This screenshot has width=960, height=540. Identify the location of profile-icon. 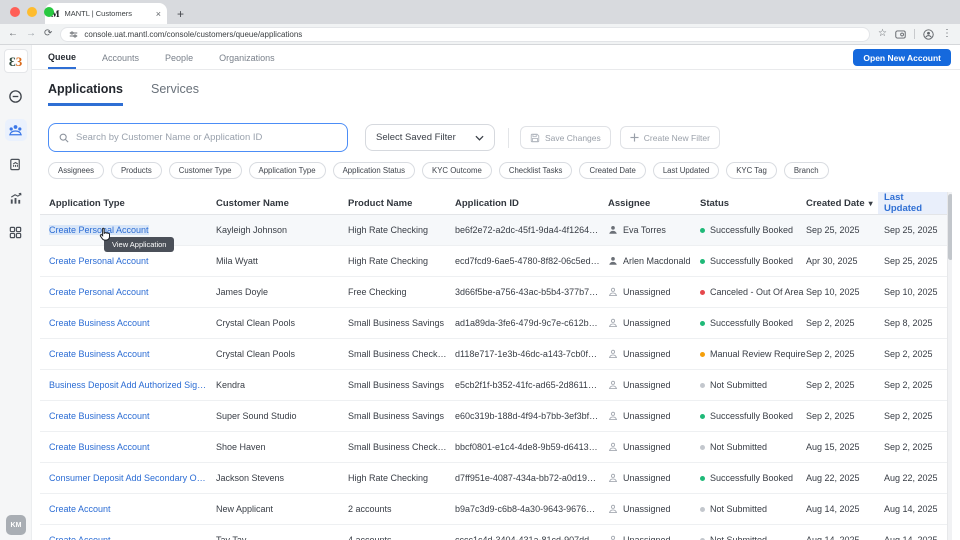
(928, 34).